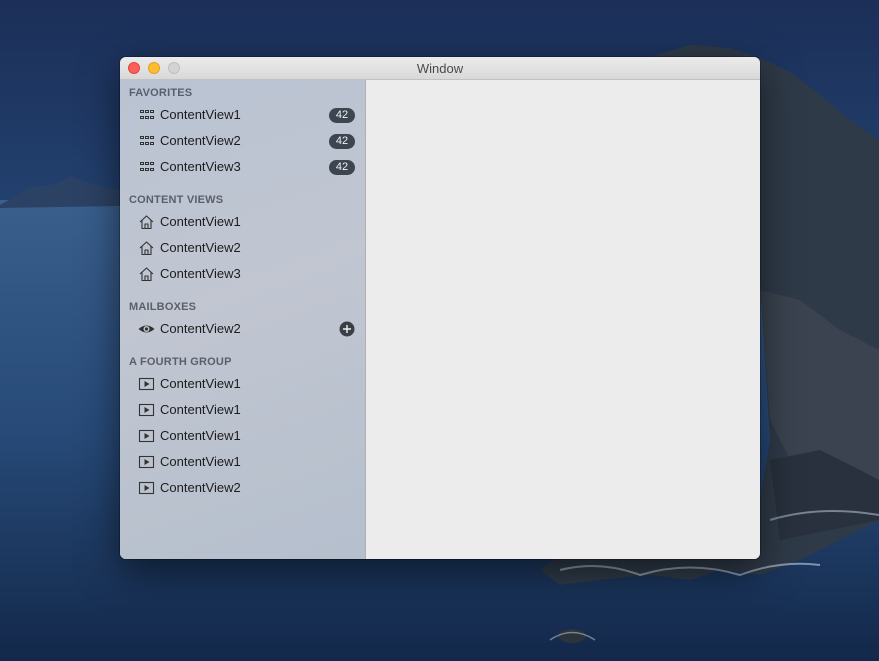  Describe the element at coordinates (163, 307) in the screenshot. I see `group-header-mailboxes: MAILBOXES` at that location.